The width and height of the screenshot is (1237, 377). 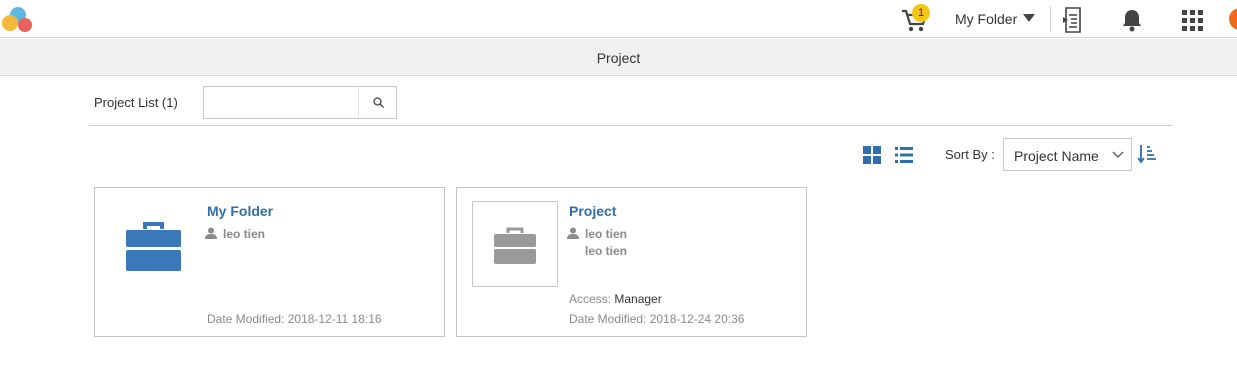 I want to click on date-modified-value: 2018-12-11 18:16, so click(x=334, y=319).